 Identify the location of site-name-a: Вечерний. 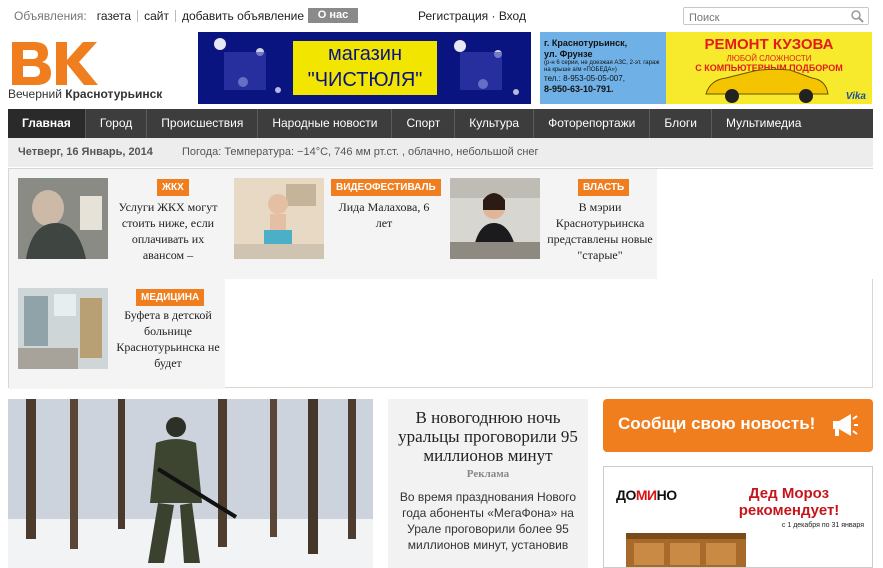
(35, 94).